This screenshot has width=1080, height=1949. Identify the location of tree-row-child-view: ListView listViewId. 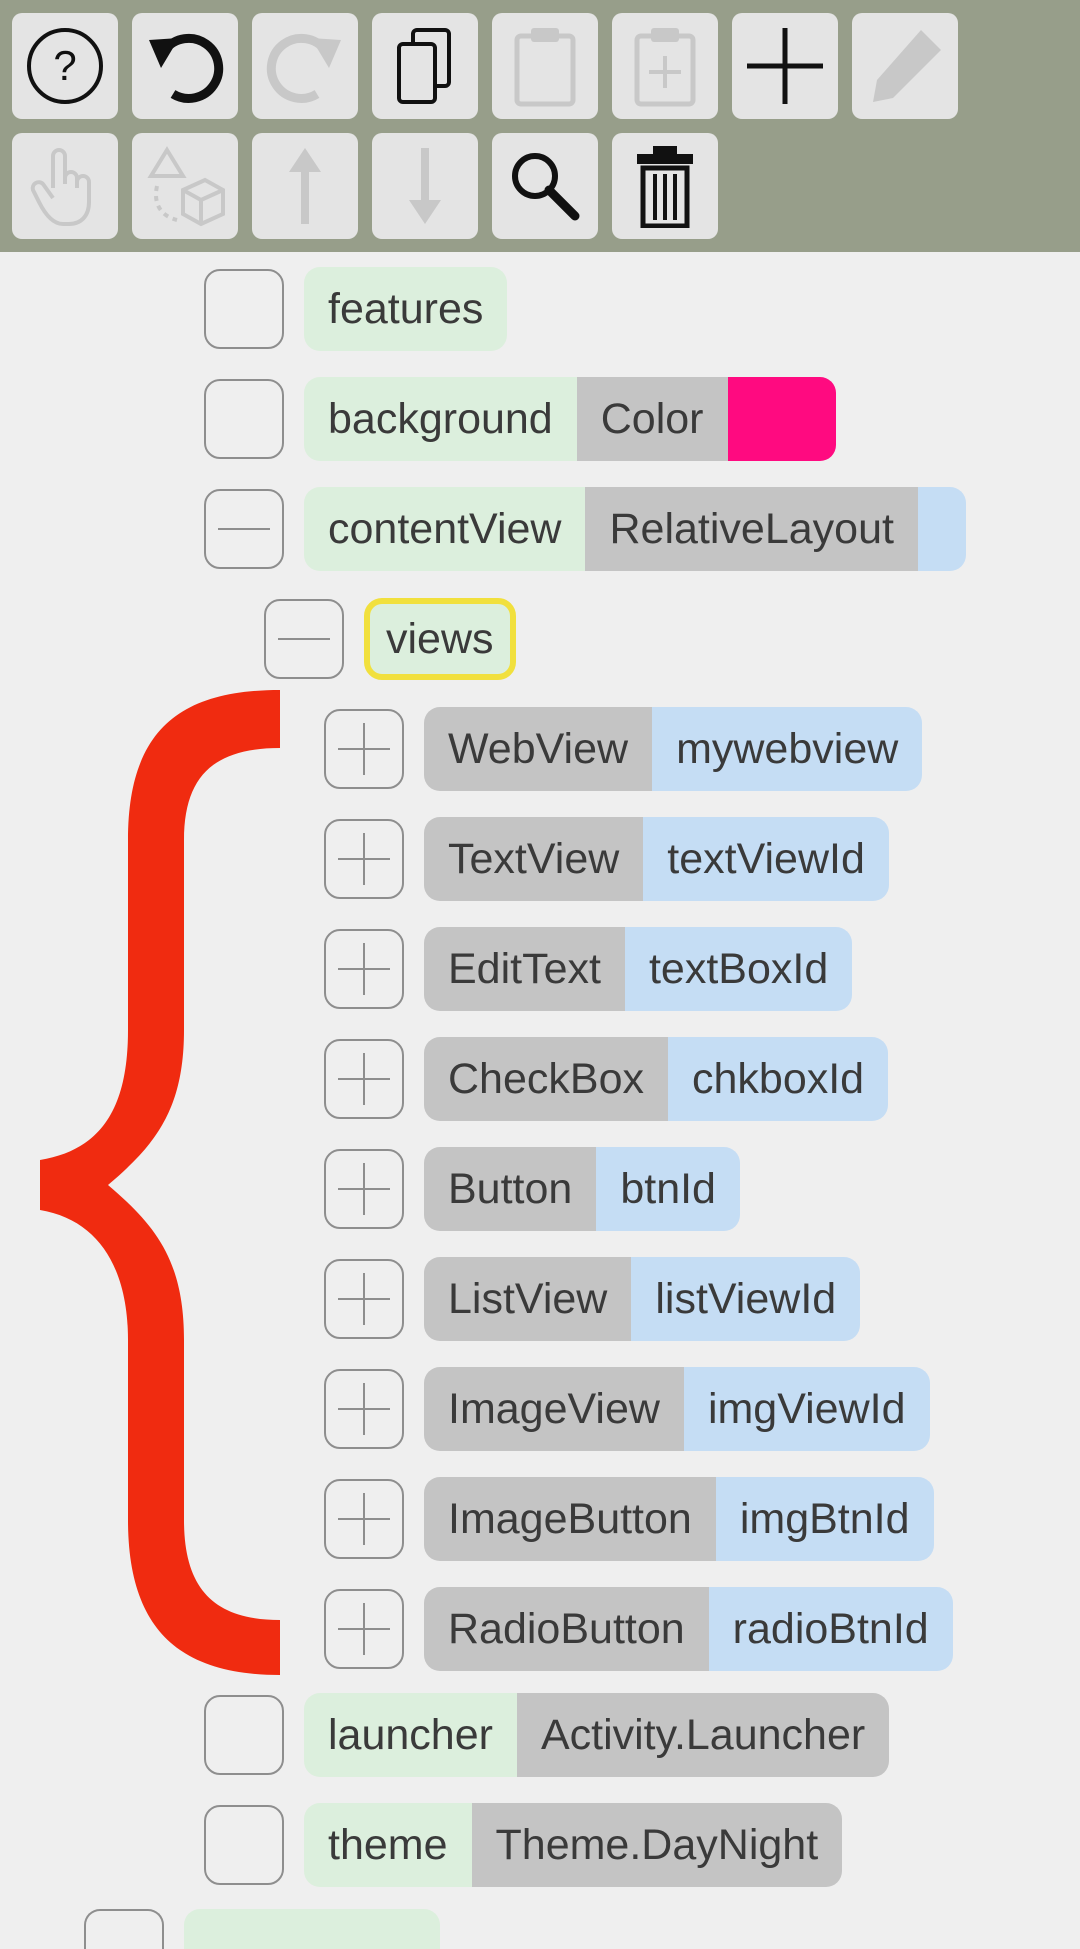
(592, 1299).